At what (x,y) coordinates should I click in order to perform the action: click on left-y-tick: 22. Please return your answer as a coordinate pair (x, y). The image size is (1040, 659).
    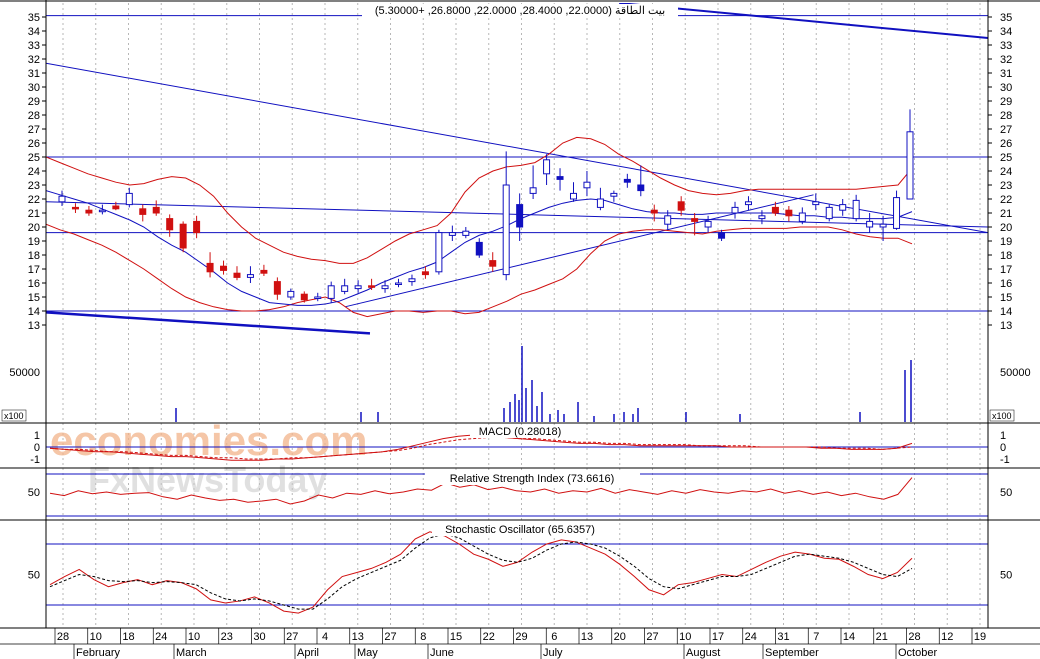
    Looking at the image, I should click on (34, 200).